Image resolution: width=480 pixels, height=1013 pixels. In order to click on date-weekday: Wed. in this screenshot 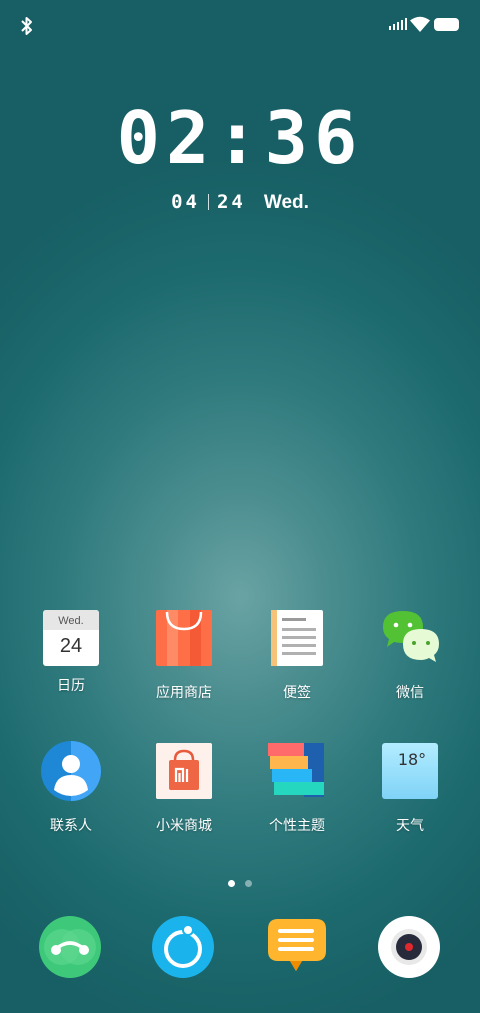, I will do `click(286, 202)`.